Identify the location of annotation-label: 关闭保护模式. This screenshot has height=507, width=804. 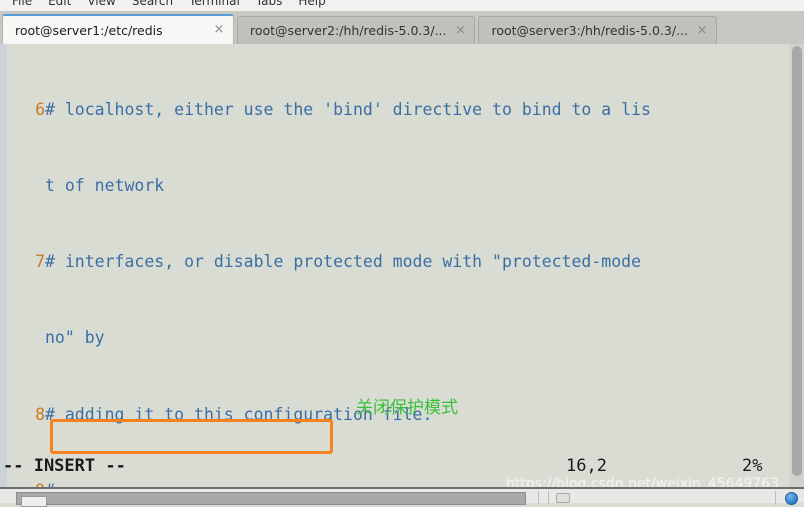
(407, 408).